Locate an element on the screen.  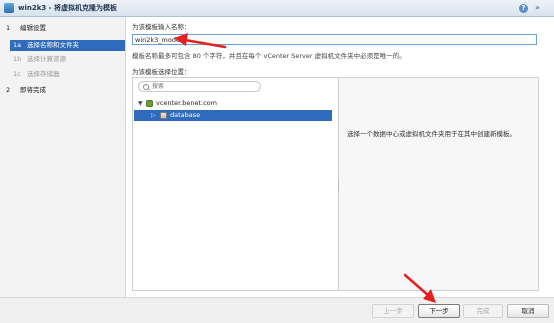
help-icon: ? is located at coordinates (523, 8).